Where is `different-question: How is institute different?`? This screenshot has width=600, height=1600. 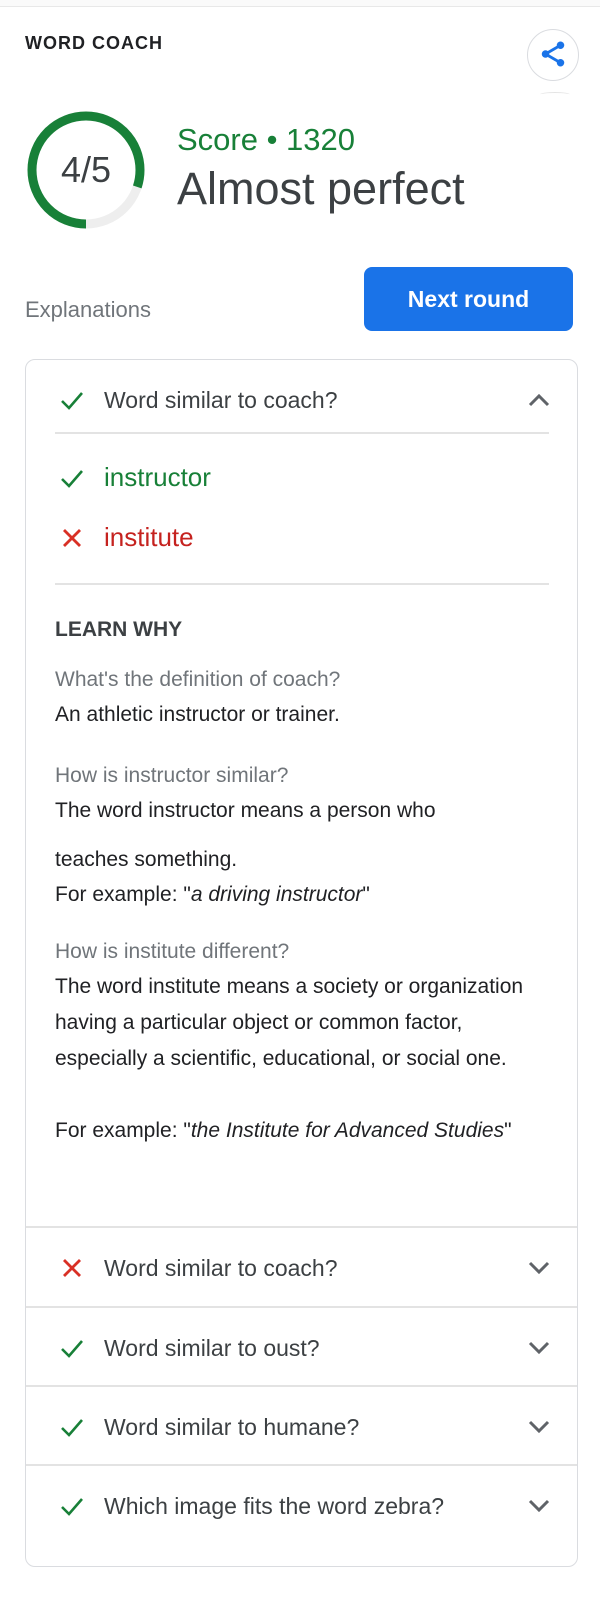 different-question: How is institute different? is located at coordinates (172, 951).